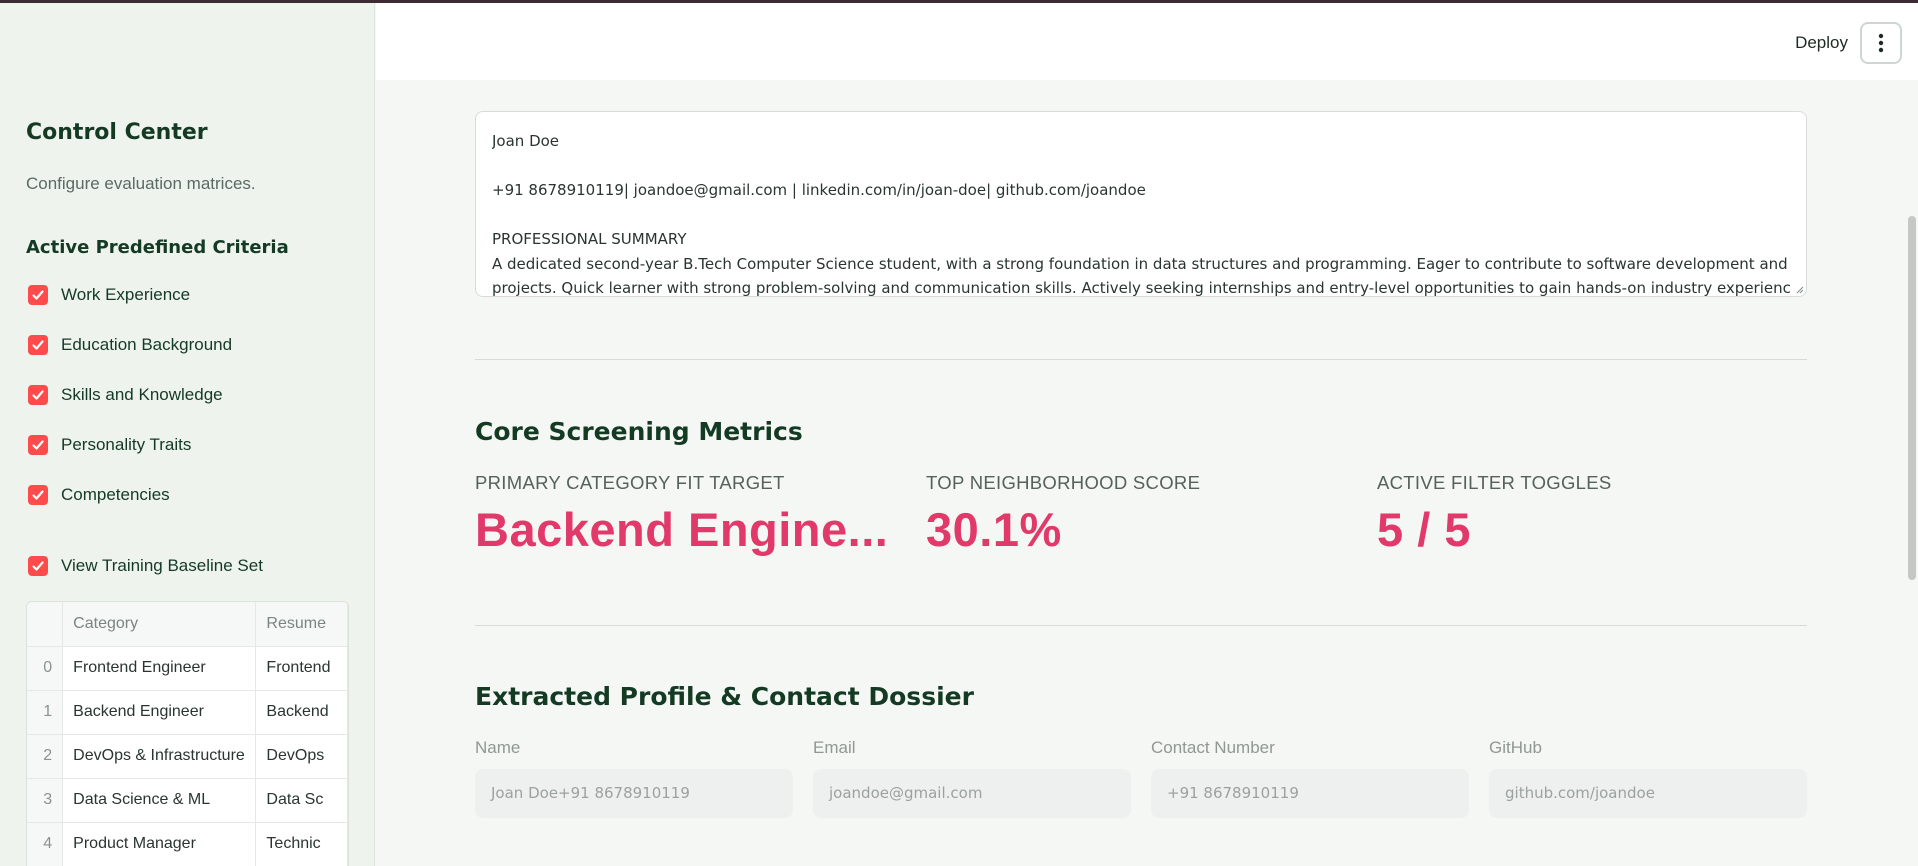 The width and height of the screenshot is (1918, 866). I want to click on metric-value-neighborhood-score: 30.1%, so click(994, 529).